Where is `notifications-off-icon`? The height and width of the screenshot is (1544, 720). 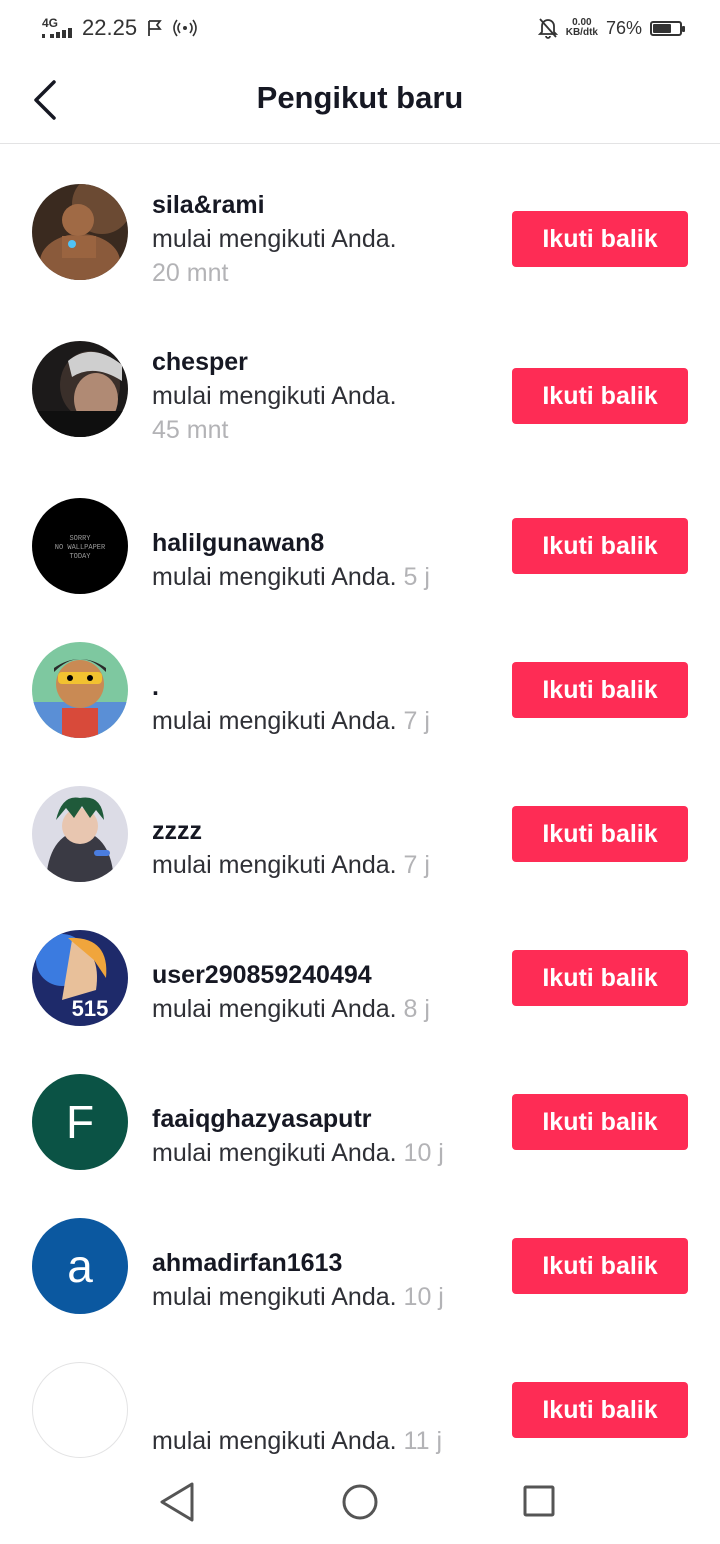
notifications-off-icon is located at coordinates (547, 28).